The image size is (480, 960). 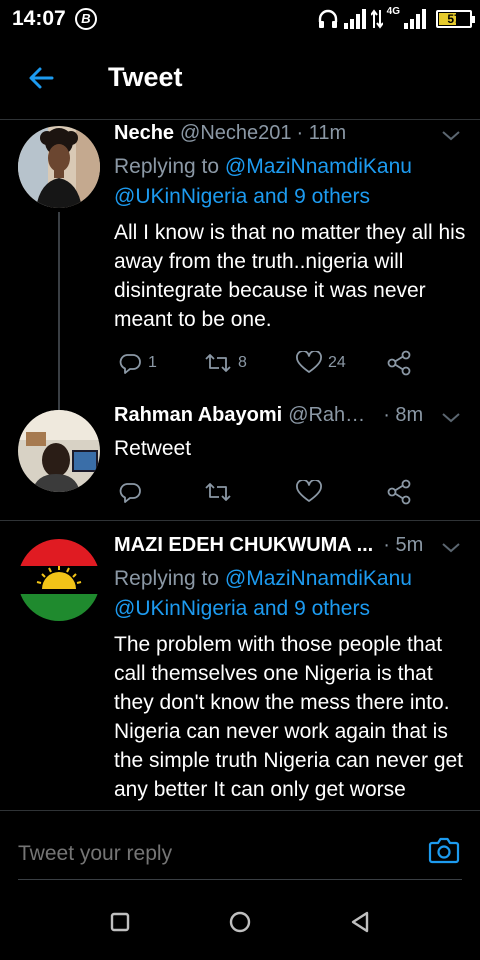 I want to click on triangle-icon, so click(x=360, y=922).